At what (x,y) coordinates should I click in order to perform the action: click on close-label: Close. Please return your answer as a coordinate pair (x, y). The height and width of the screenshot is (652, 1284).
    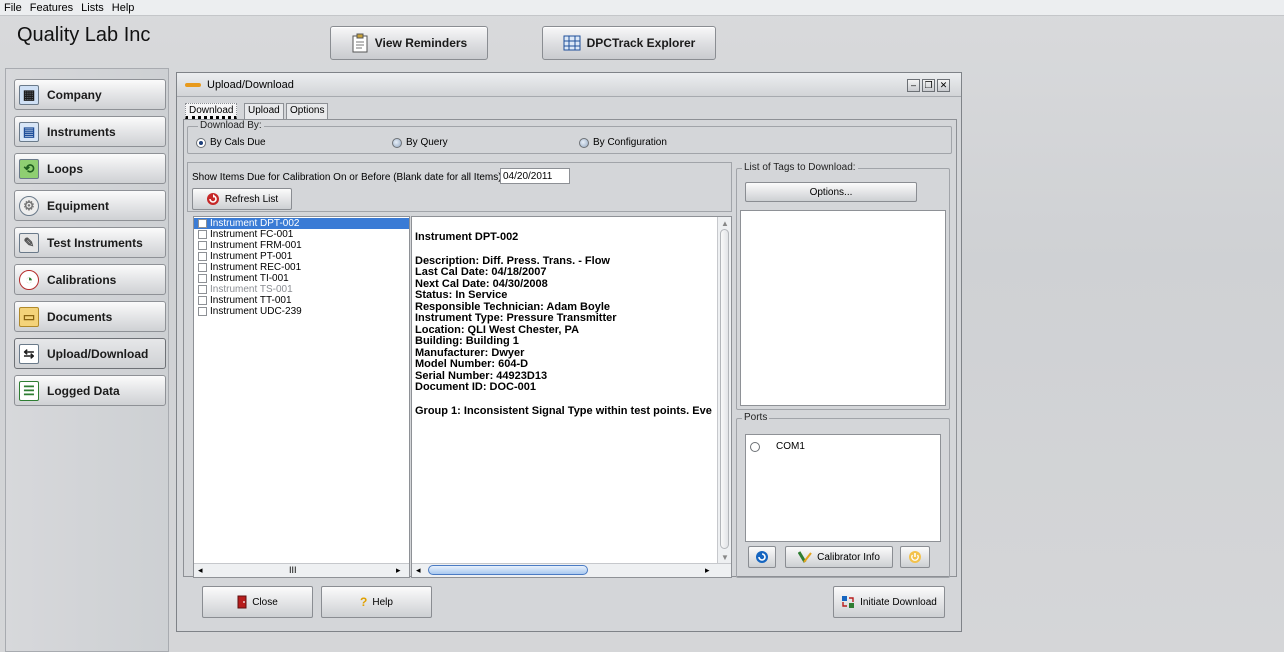
    Looking at the image, I should click on (265, 602).